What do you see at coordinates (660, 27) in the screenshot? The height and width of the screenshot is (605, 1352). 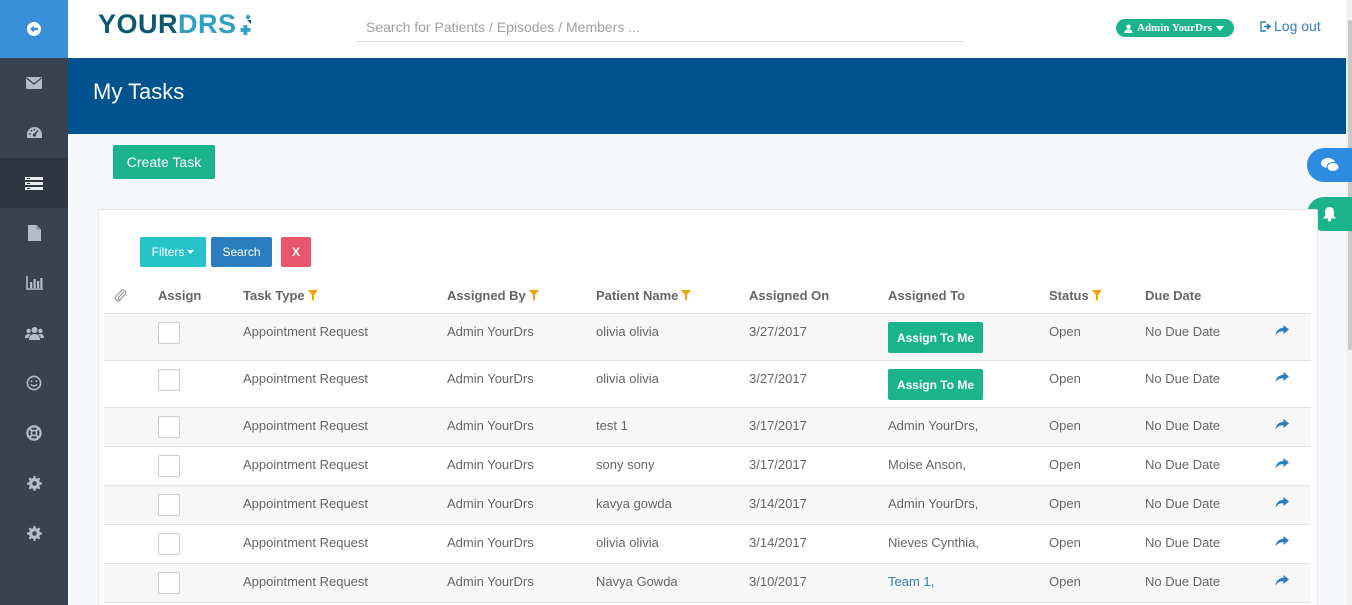 I see `global-search-input` at bounding box center [660, 27].